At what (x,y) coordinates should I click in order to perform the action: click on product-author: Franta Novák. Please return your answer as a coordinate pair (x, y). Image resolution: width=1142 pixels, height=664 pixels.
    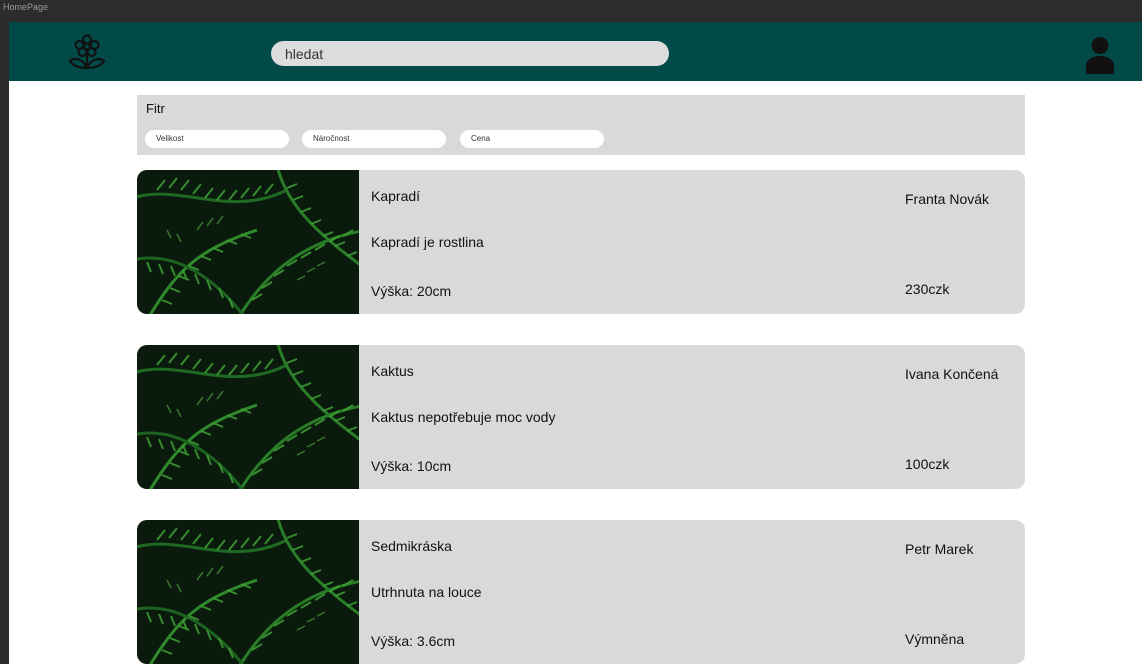
    Looking at the image, I should click on (947, 199).